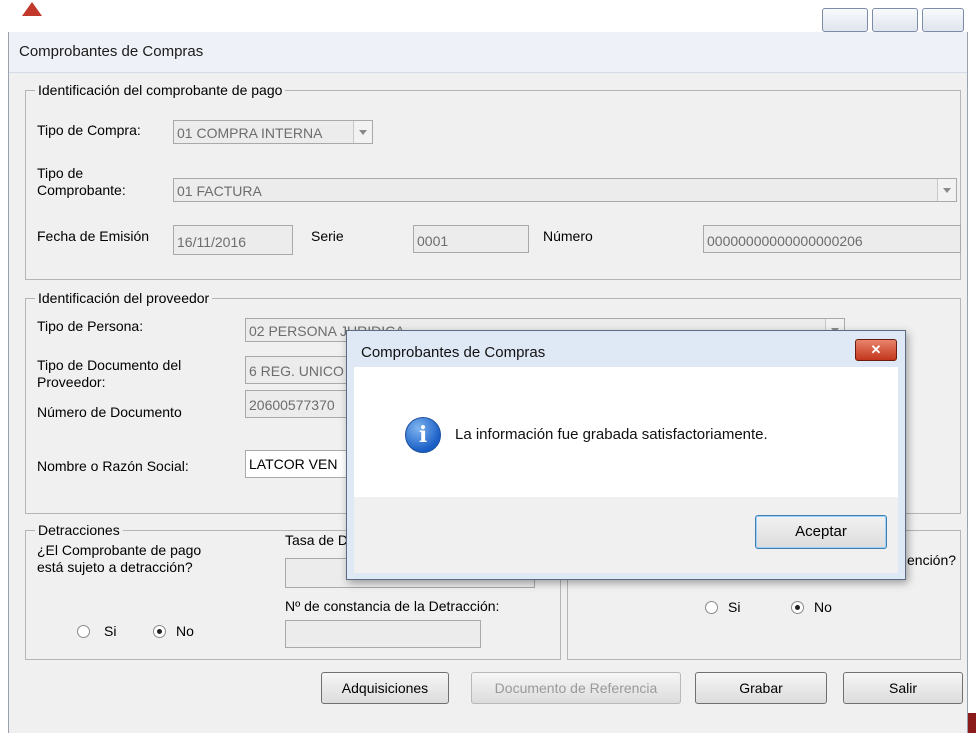  What do you see at coordinates (797, 607) in the screenshot?
I see `retencion-no-radio` at bounding box center [797, 607].